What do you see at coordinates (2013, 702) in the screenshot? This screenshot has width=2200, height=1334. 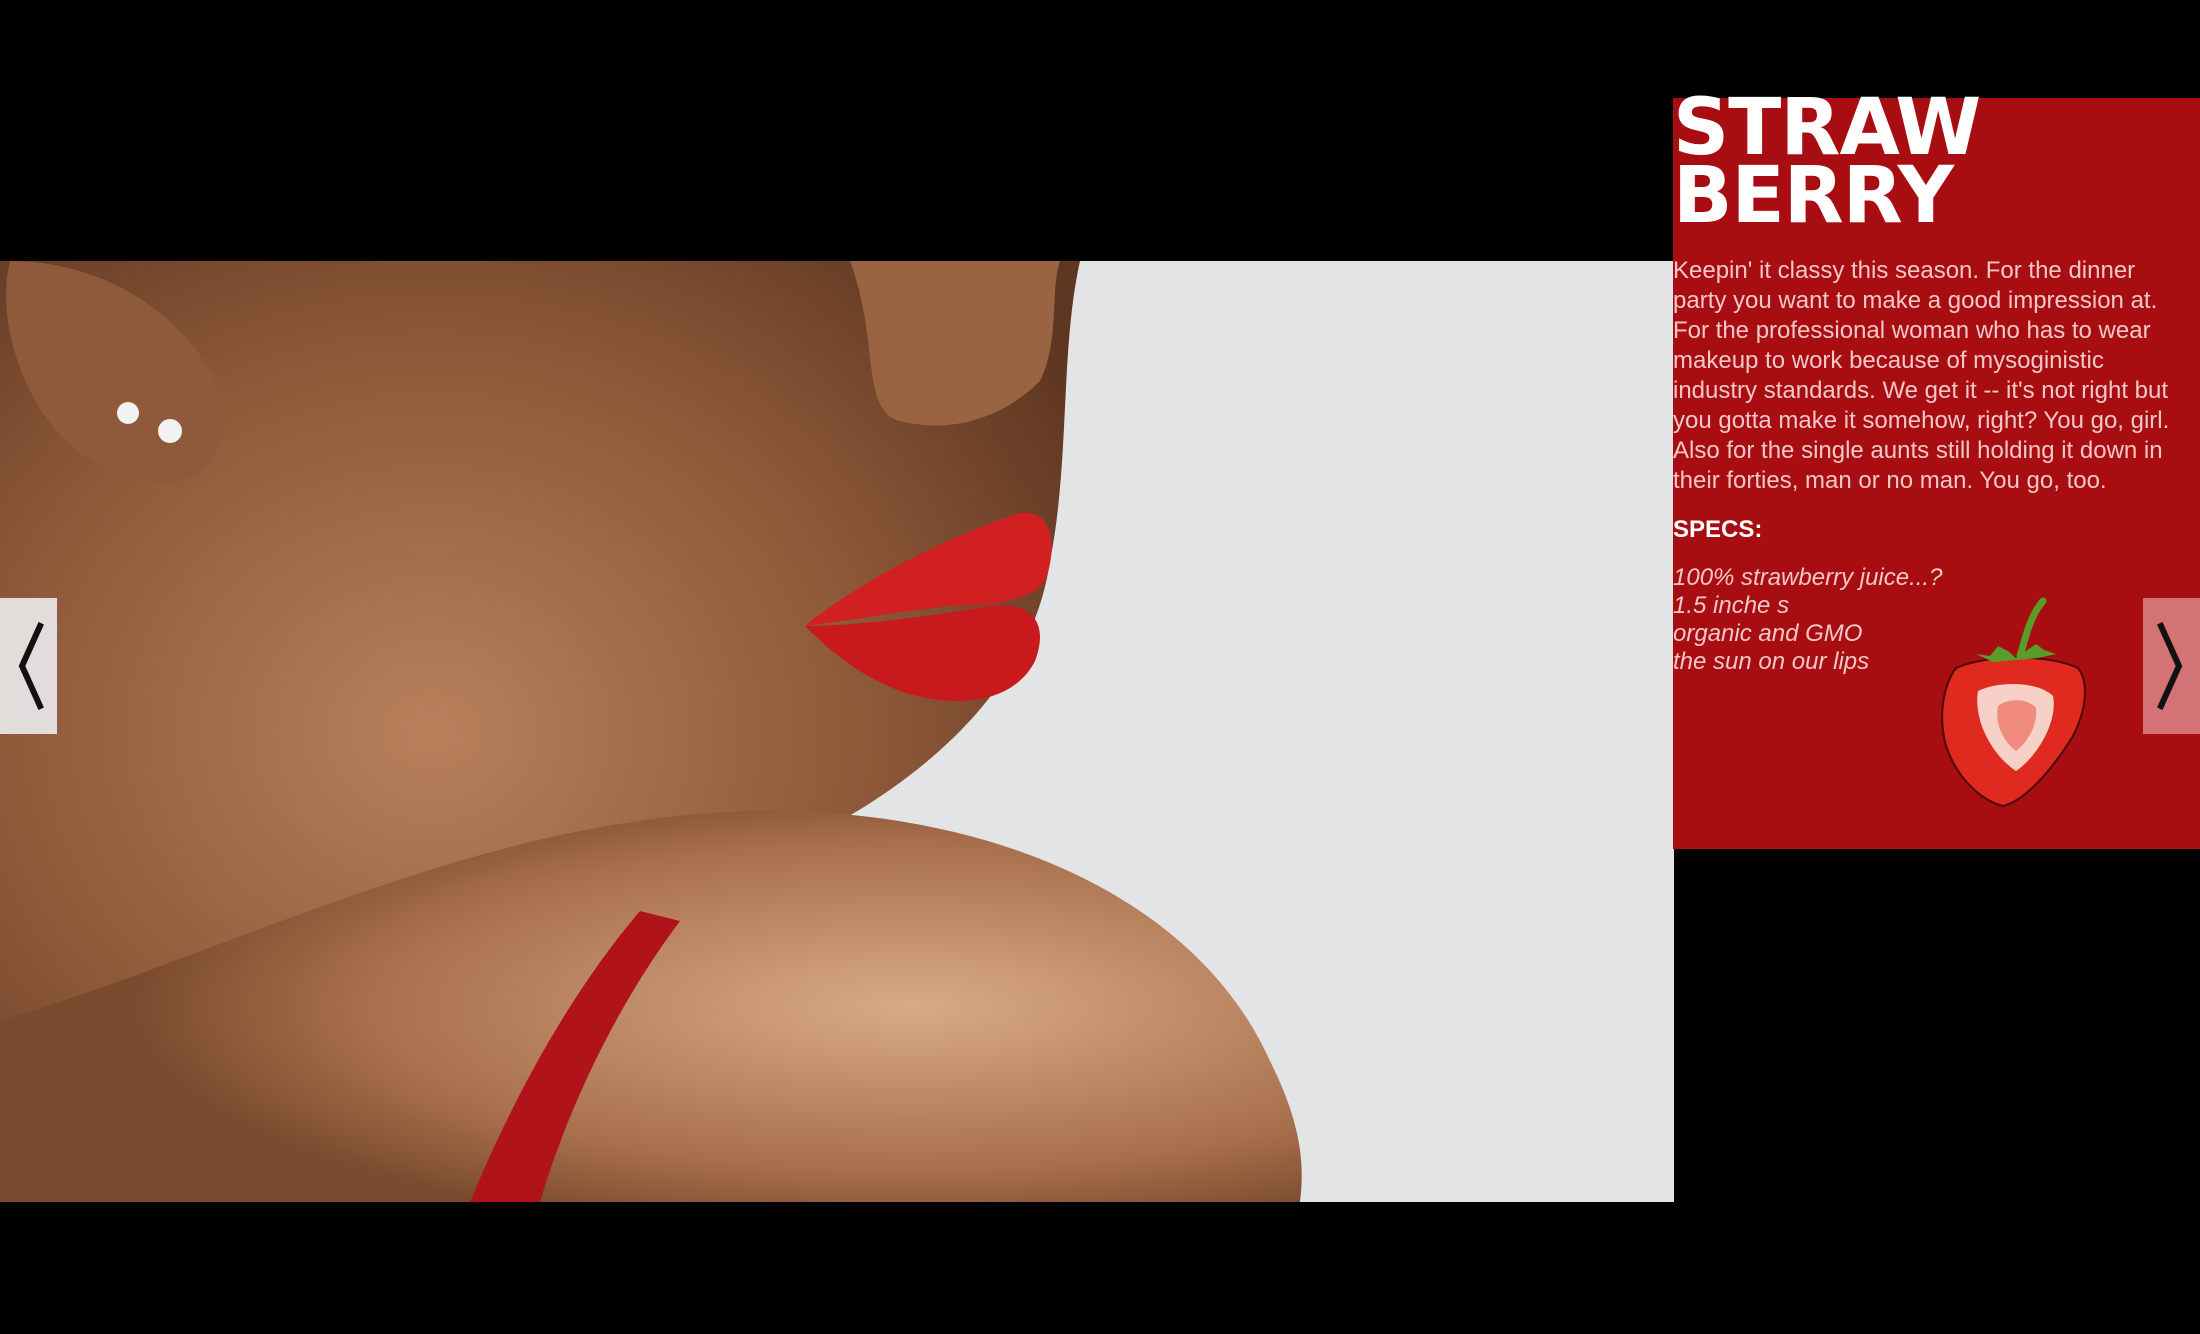 I see `strawberry-icon` at bounding box center [2013, 702].